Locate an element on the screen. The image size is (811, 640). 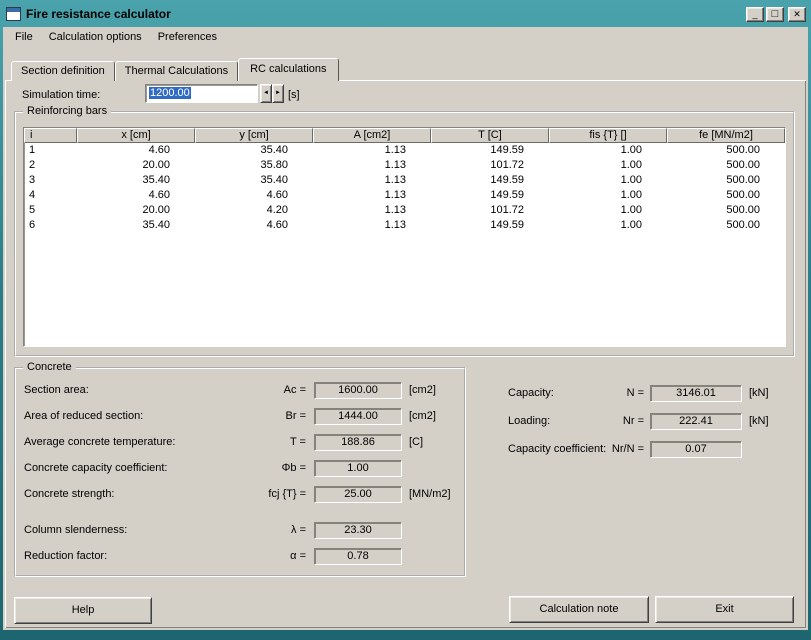
field-label: Concrete capacity coefficient: is located at coordinates (96, 468).